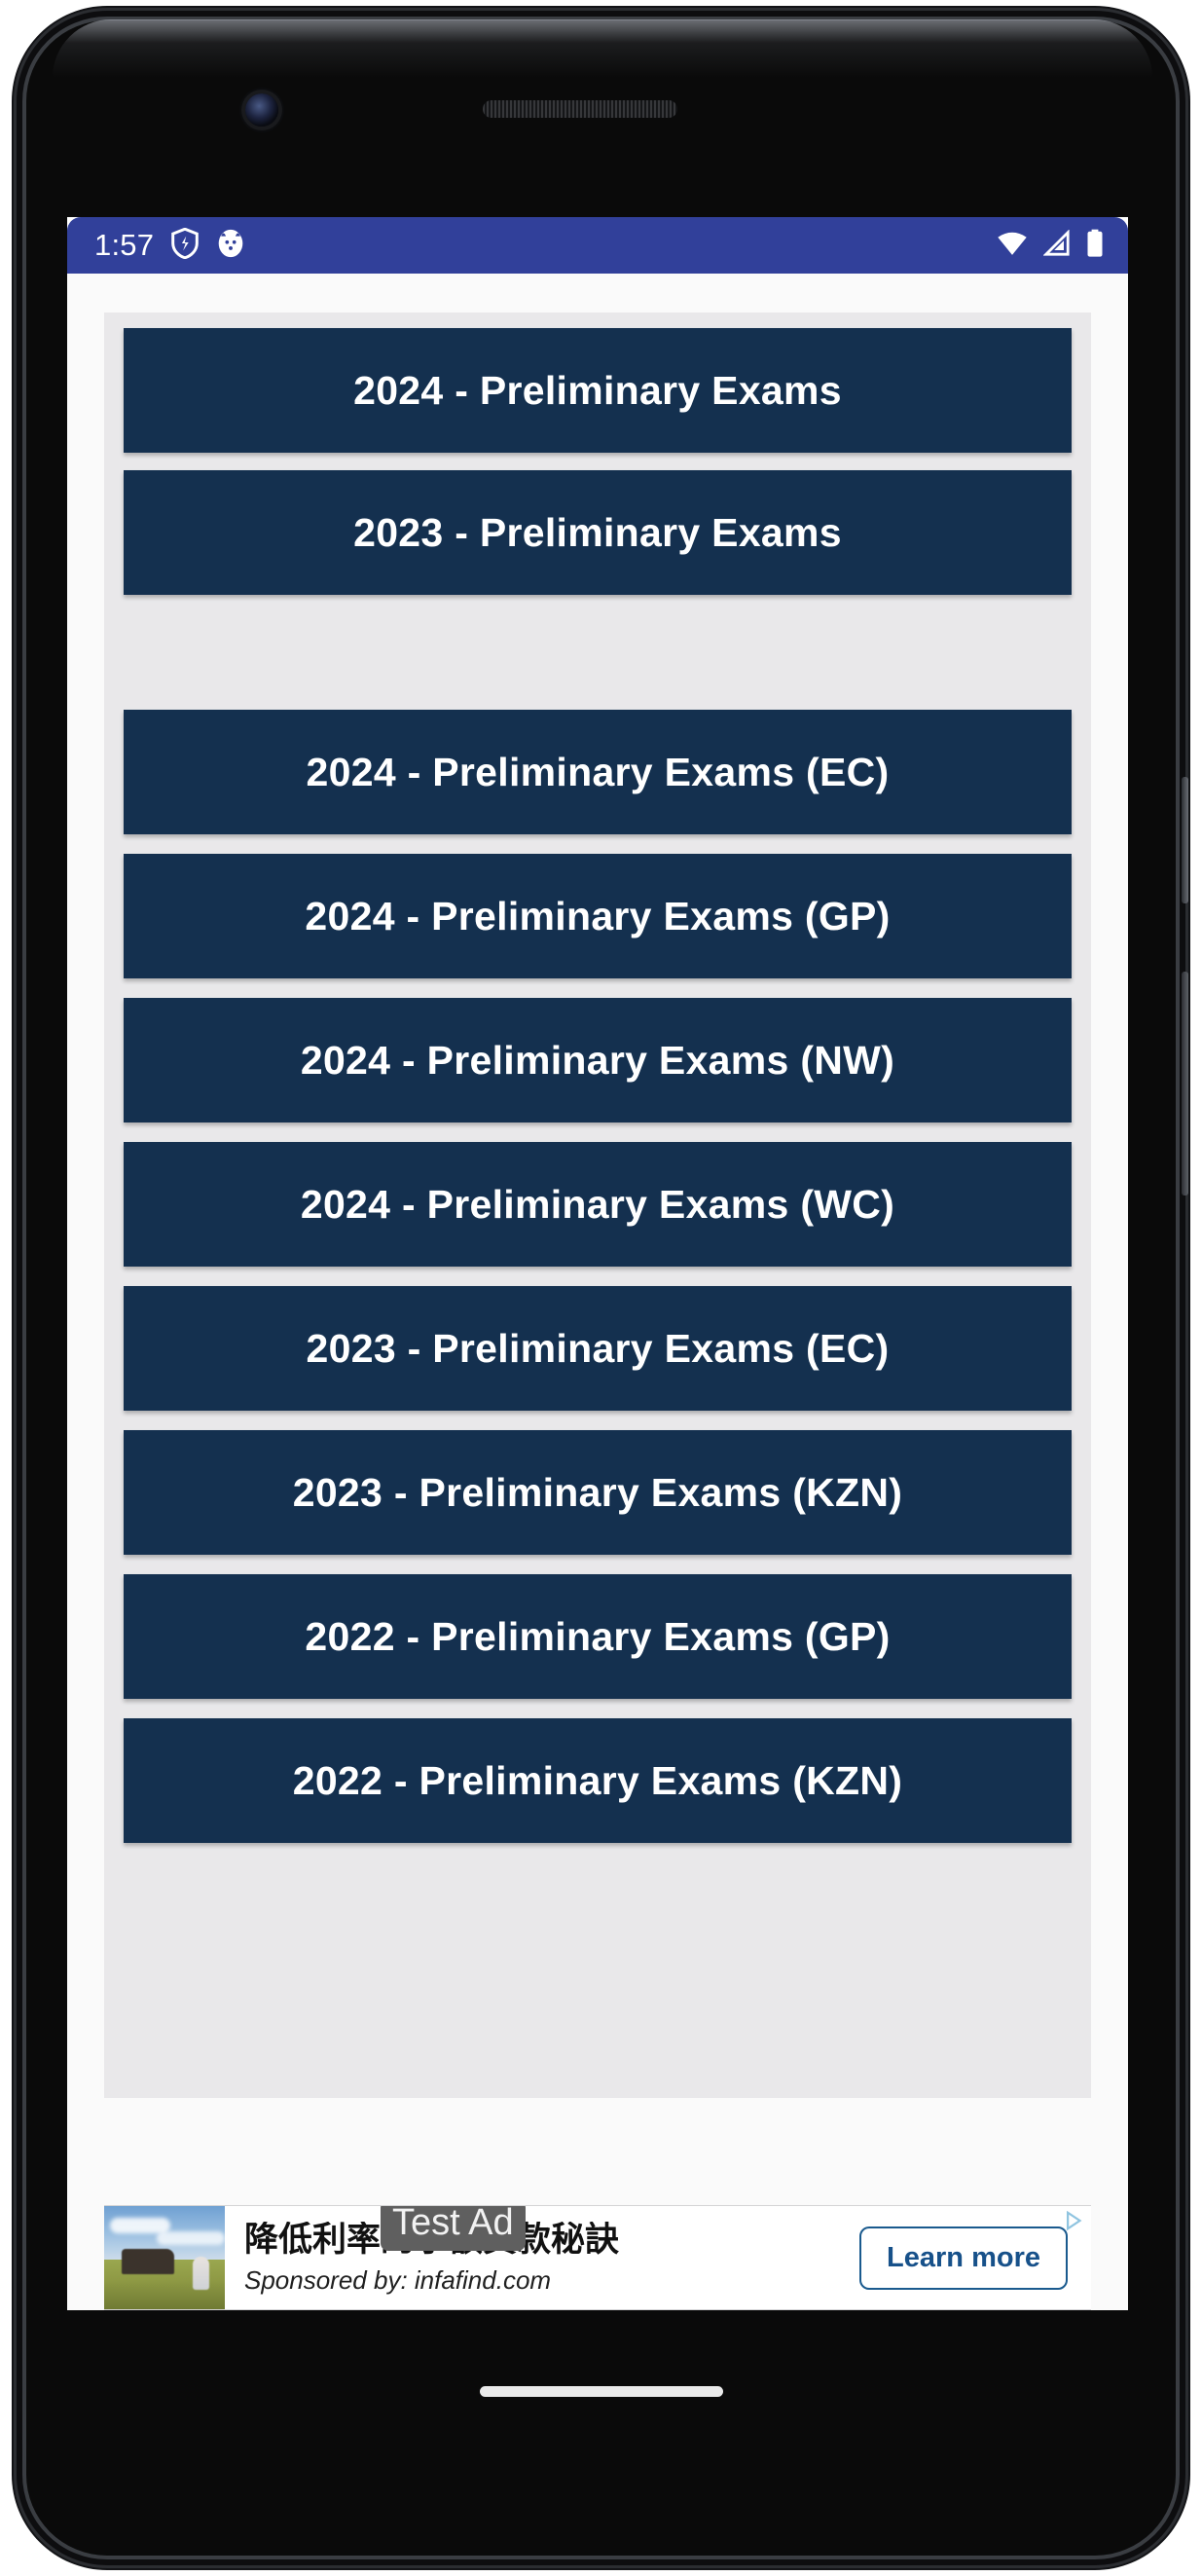 The height and width of the screenshot is (2576, 1202). What do you see at coordinates (124, 245) in the screenshot?
I see `status-bar-clock: 1:57` at bounding box center [124, 245].